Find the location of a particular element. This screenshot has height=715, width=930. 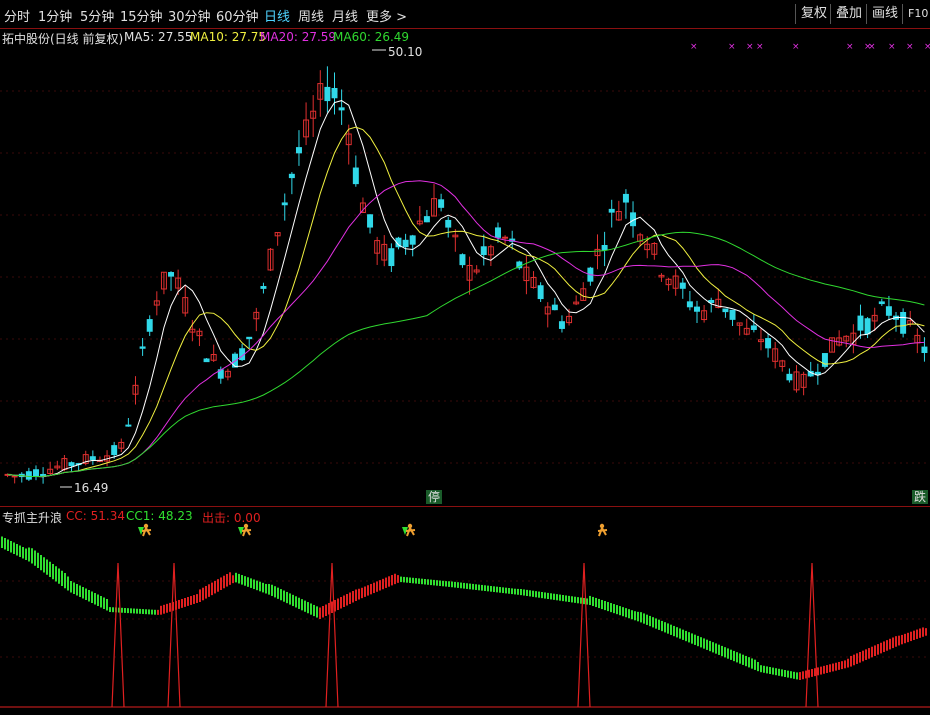

low-price-label: 16.49 is located at coordinates (91, 488).